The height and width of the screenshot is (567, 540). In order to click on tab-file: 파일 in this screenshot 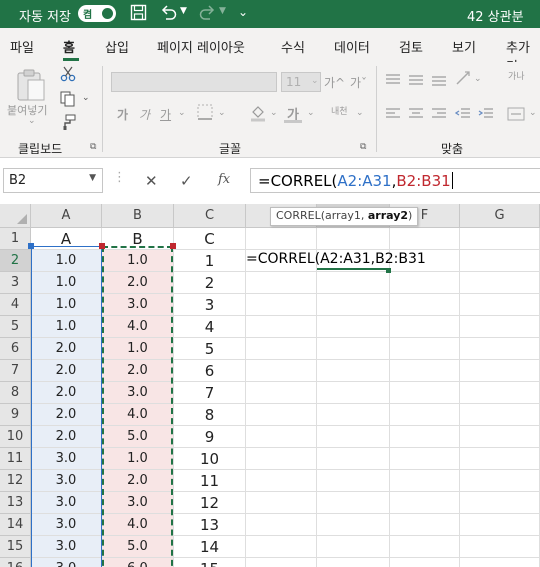, I will do `click(22, 46)`.